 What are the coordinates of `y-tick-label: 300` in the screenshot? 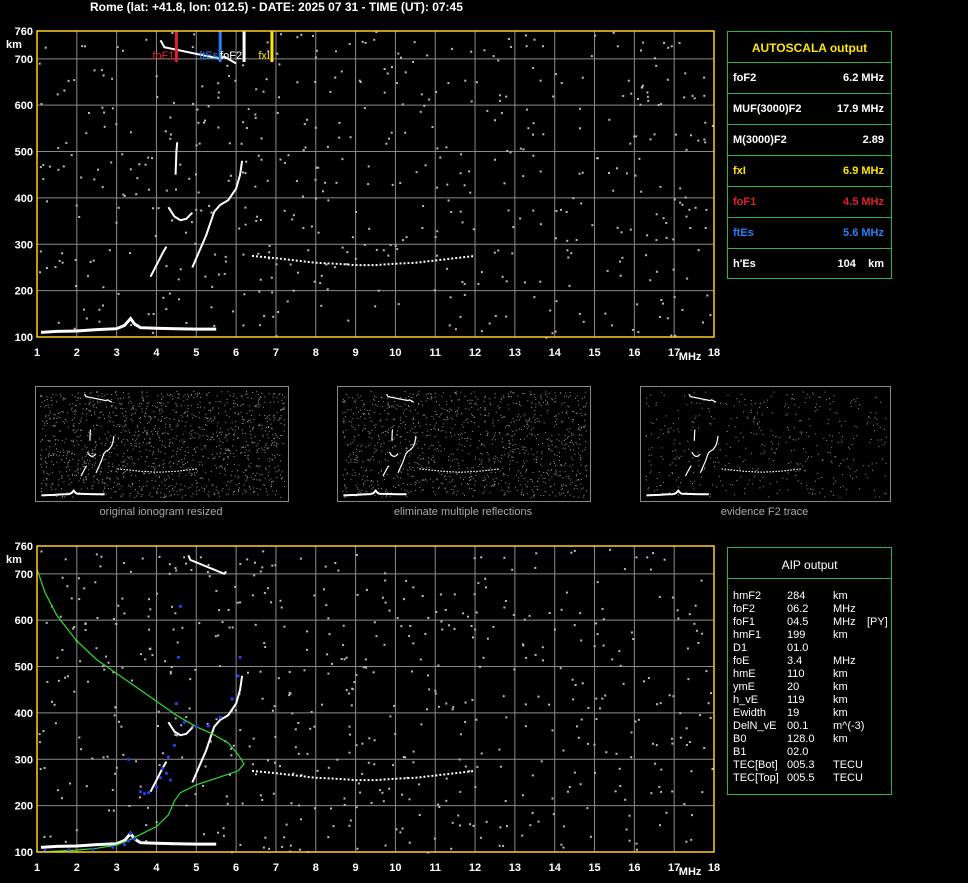 It's located at (24, 245).